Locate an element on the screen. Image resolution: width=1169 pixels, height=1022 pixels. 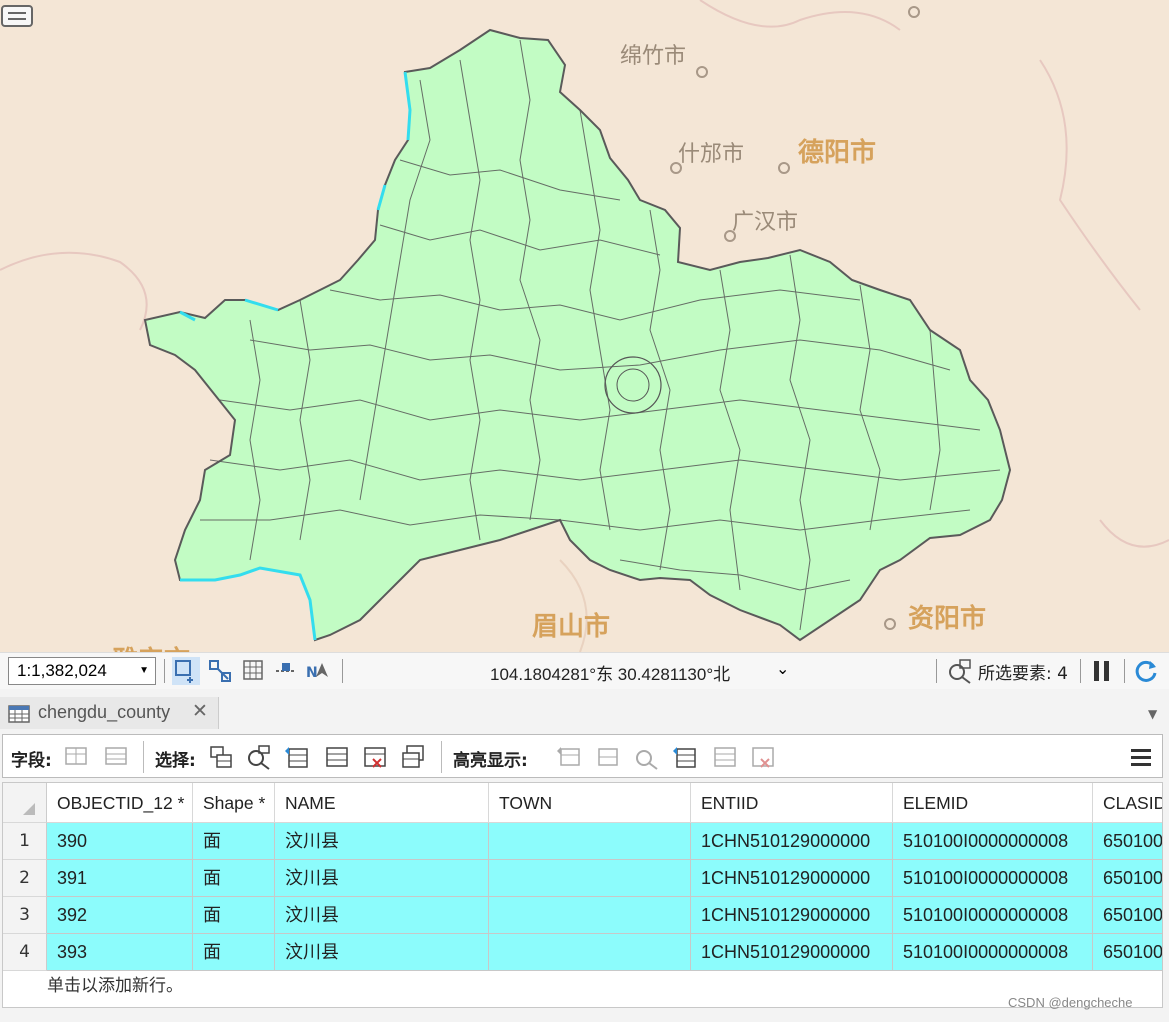
table-icon is located at coordinates (19, 714).